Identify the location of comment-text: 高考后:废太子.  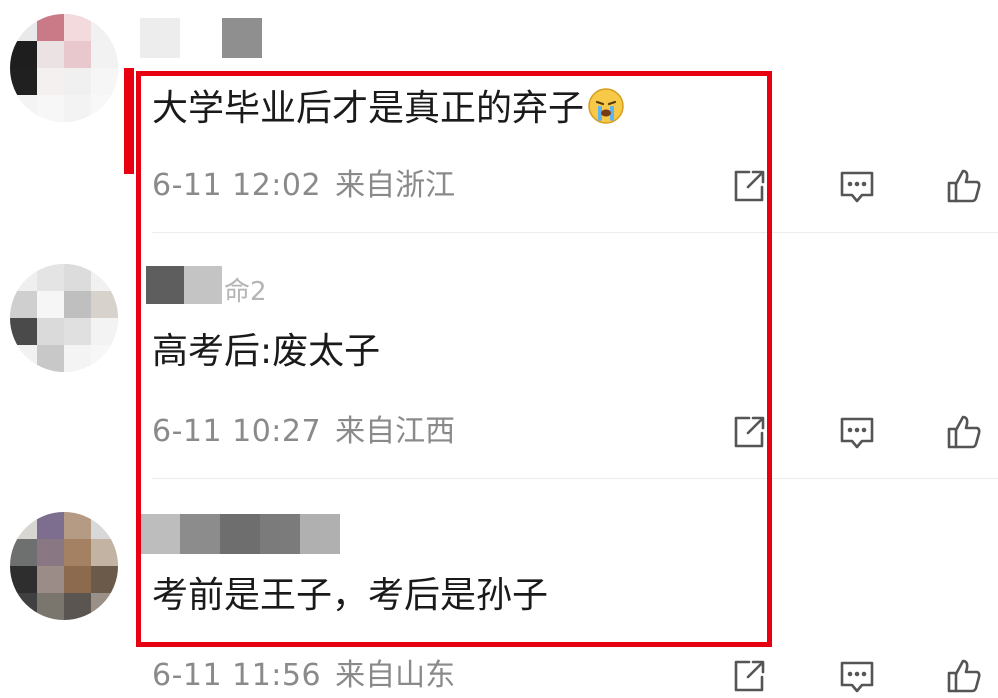
(266, 351).